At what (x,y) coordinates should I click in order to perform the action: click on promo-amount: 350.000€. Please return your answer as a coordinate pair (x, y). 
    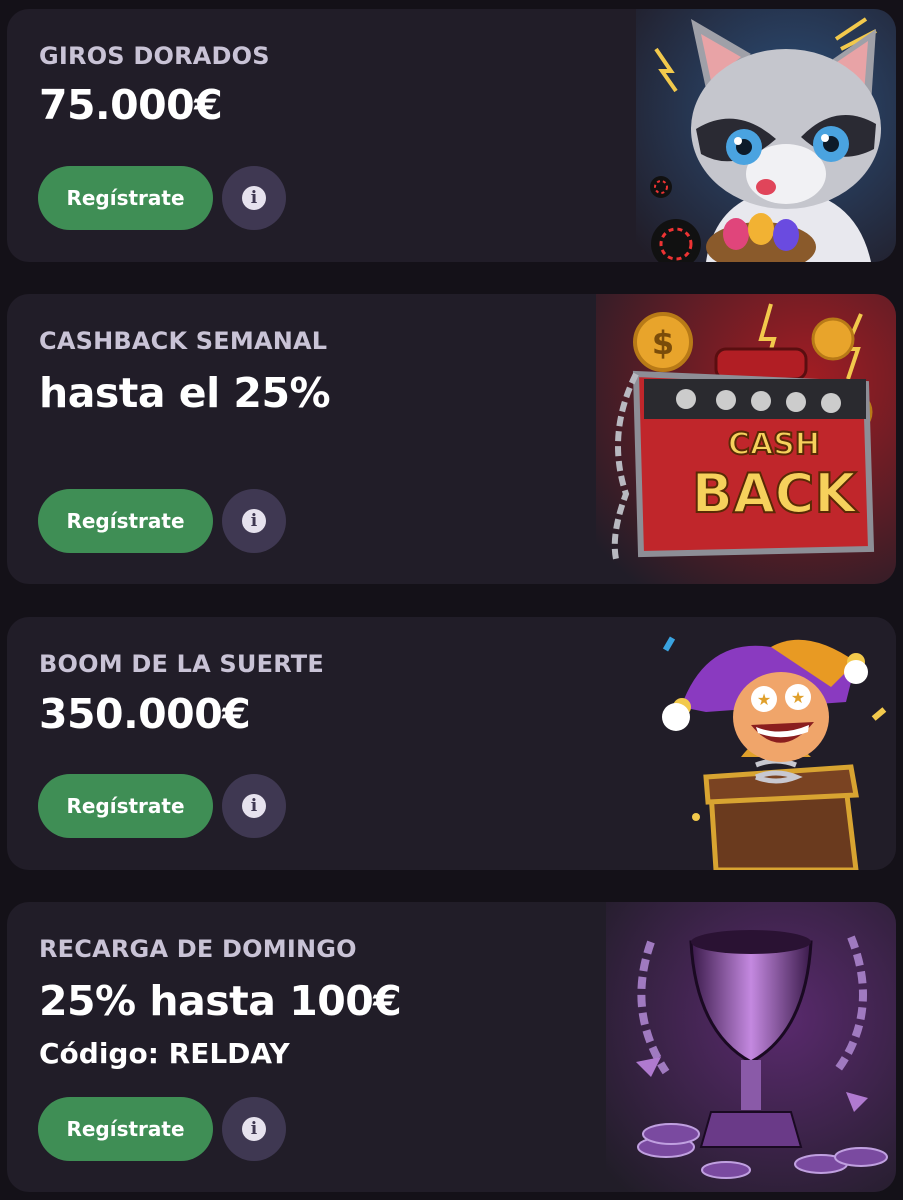
    Looking at the image, I should click on (145, 714).